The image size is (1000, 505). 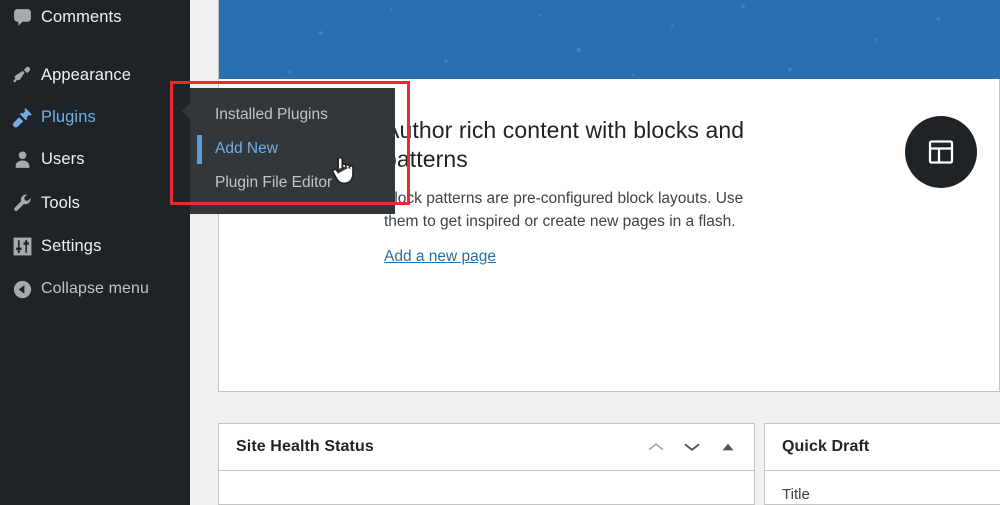 What do you see at coordinates (61, 202) in the screenshot?
I see `sidebar-item-label: Tools` at bounding box center [61, 202].